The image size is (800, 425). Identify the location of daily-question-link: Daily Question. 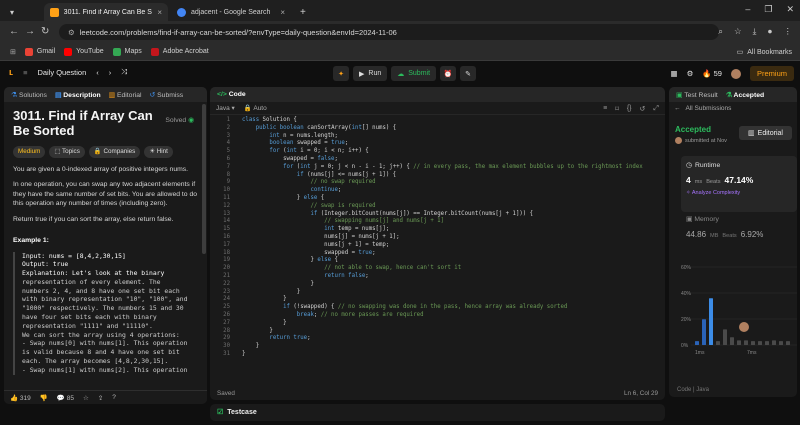
(61, 72).